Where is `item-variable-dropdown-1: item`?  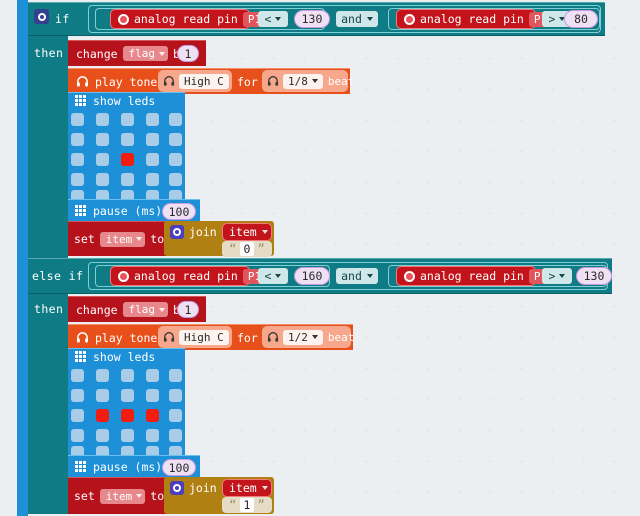 item-variable-dropdown-1: item is located at coordinates (122, 239).